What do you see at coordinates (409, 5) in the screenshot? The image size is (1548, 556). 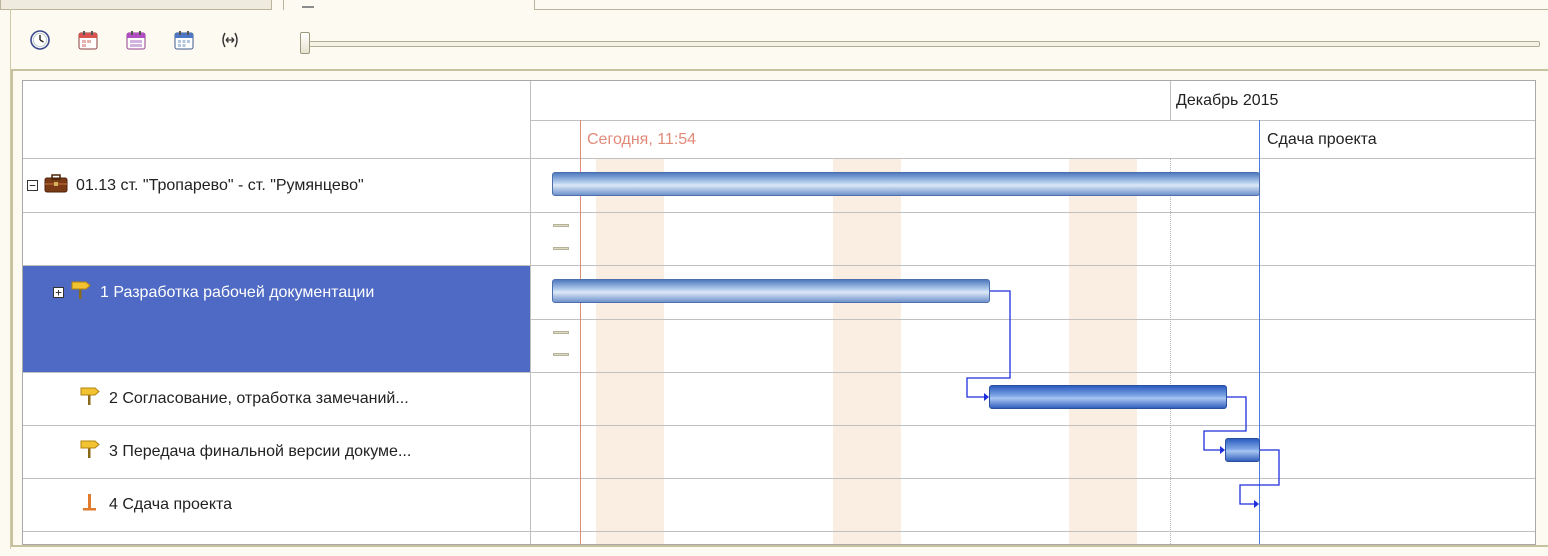 I see `tab-active` at bounding box center [409, 5].